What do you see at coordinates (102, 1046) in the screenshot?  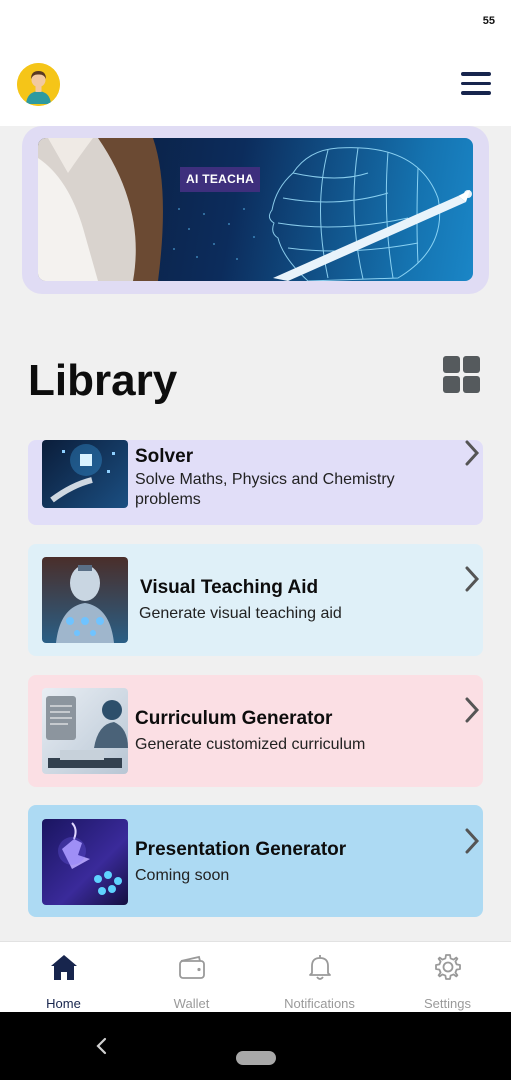 I see `back-icon` at bounding box center [102, 1046].